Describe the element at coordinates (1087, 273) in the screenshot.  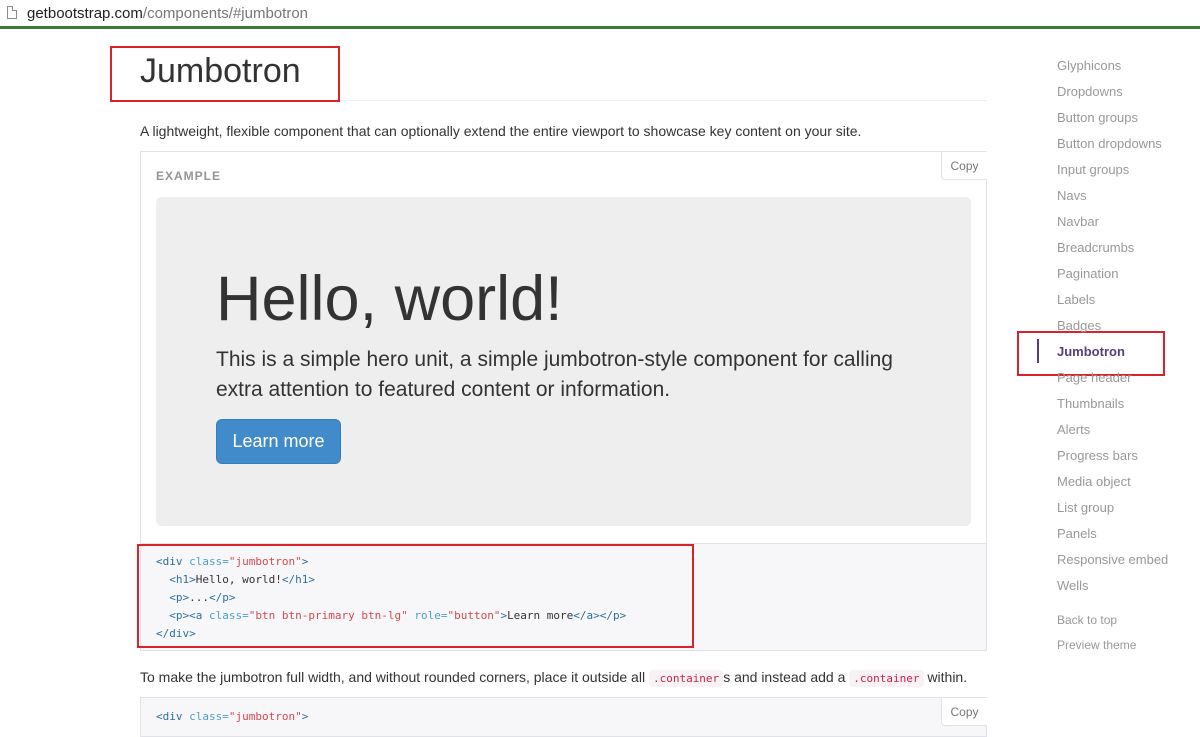
I see `sidebar-item-pagination: Pagination` at that location.